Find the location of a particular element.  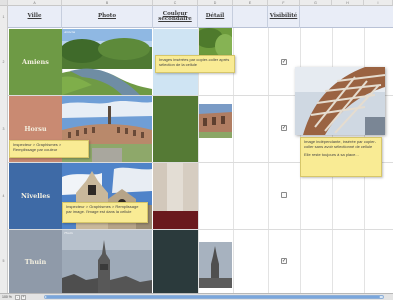

row-number-5: 5 is located at coordinates (4, 261).